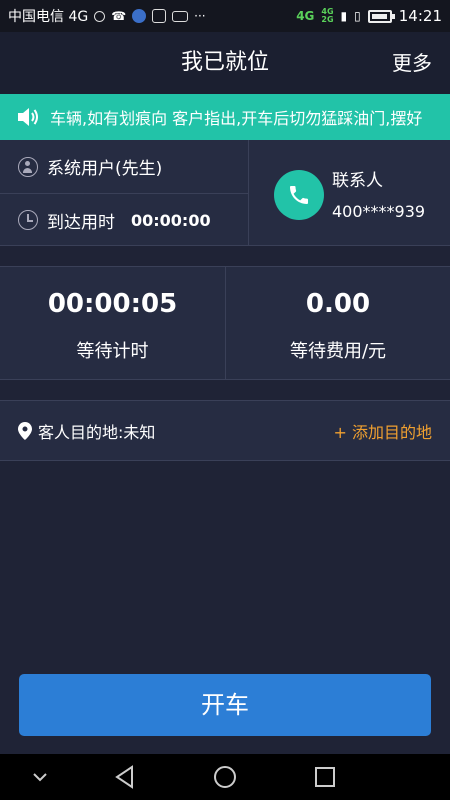 The image size is (450, 800). Describe the element at coordinates (112, 304) in the screenshot. I see `waiting-timer-value: 00:00:05` at that location.